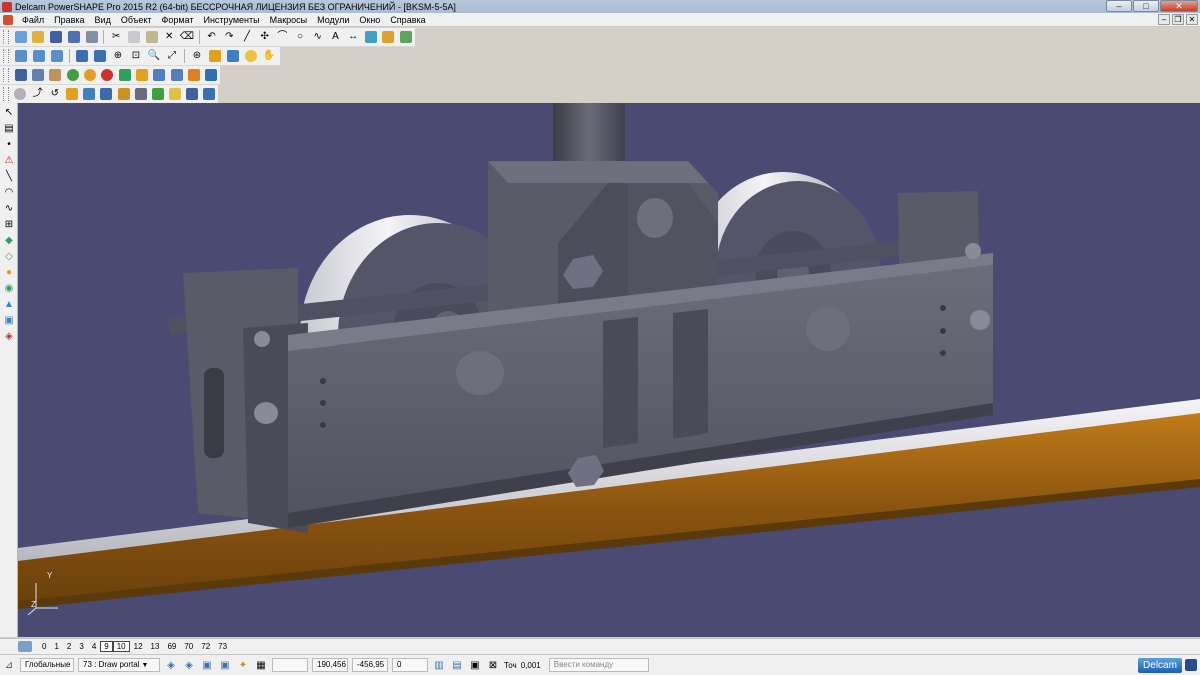  Describe the element at coordinates (410, 665) in the screenshot. I see `coord-z-field: 0` at that location.